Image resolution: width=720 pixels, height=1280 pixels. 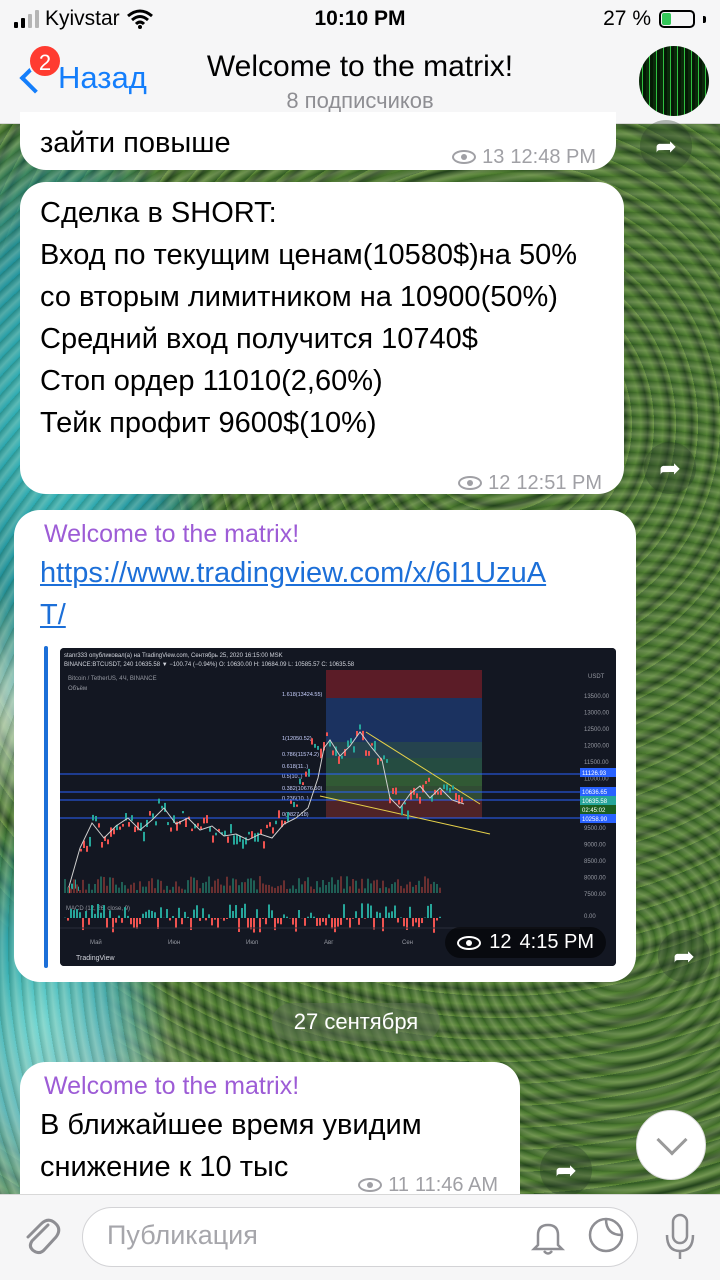 What do you see at coordinates (329, 943) in the screenshot?
I see `month-label: Авг` at bounding box center [329, 943].